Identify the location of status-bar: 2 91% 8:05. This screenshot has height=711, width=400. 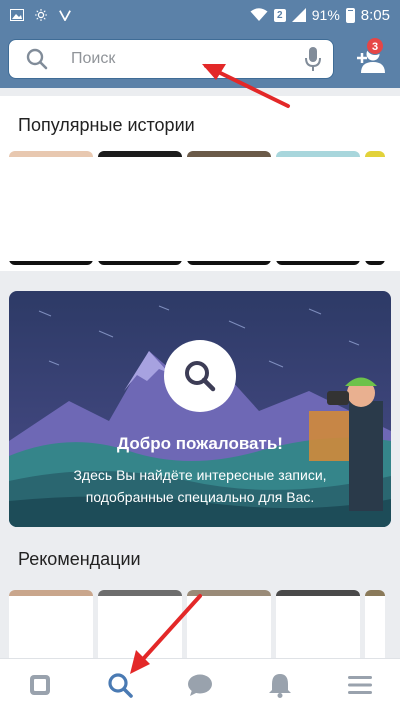
(200, 15).